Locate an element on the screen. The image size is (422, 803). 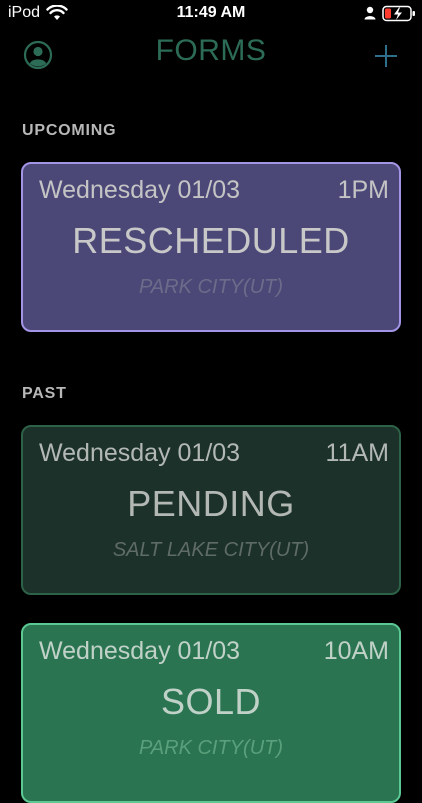
section-past-label: PAST is located at coordinates (44, 393).